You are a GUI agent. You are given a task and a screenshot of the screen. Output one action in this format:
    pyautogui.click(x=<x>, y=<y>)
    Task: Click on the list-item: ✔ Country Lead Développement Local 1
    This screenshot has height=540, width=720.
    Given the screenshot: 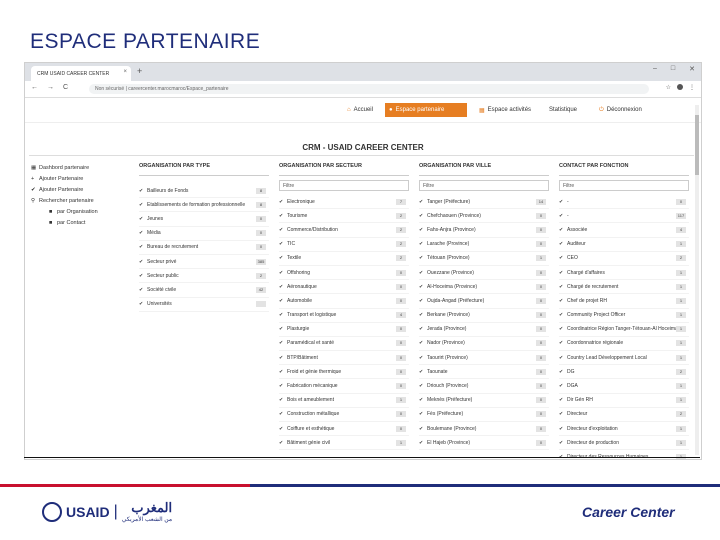 What is the action you would take?
    pyautogui.click(x=624, y=358)
    